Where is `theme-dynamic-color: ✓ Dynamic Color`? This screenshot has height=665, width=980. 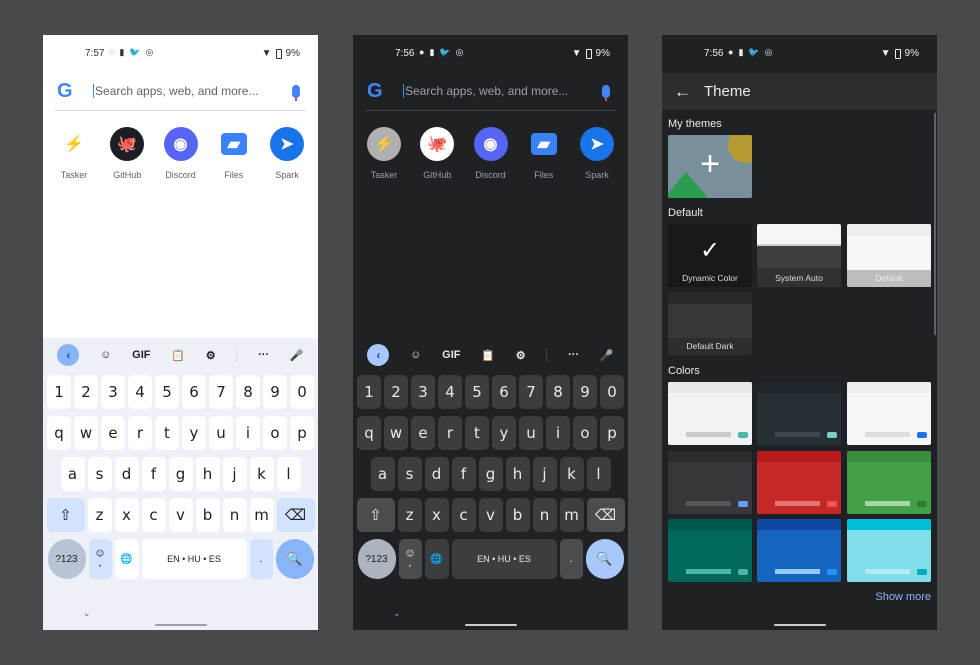
theme-dynamic-color: ✓ Dynamic Color is located at coordinates (710, 255).